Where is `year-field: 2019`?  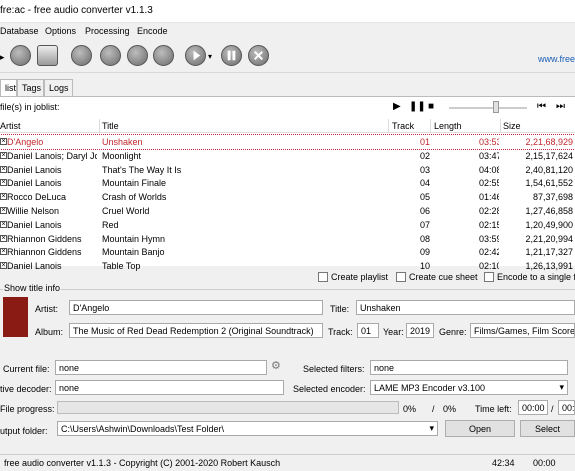
year-field: 2019 is located at coordinates (420, 330).